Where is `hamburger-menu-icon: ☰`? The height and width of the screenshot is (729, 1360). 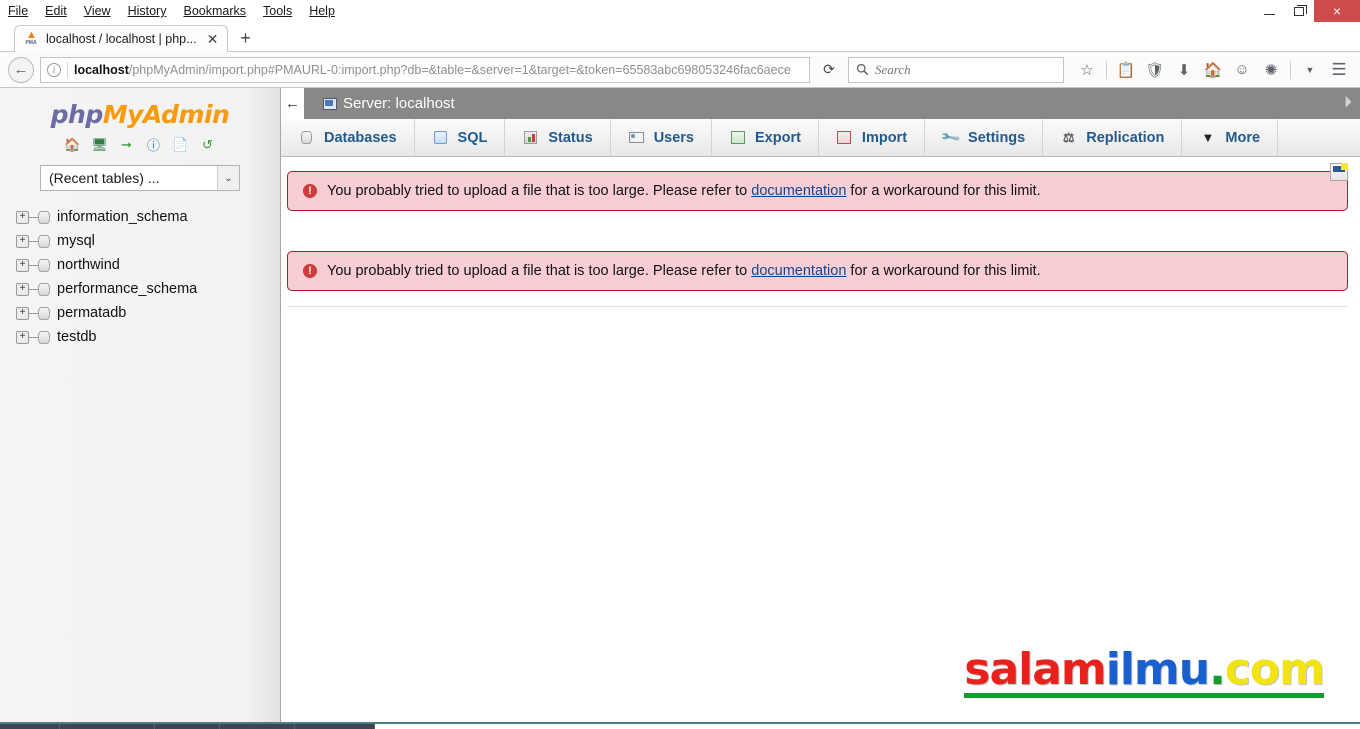 hamburger-menu-icon: ☰ is located at coordinates (1339, 70).